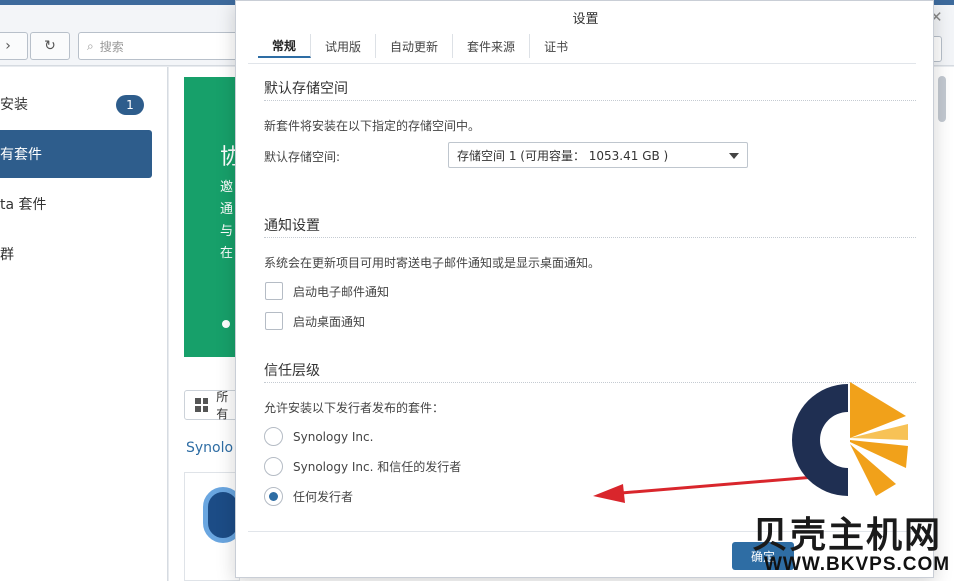 This screenshot has width=954, height=581. I want to click on tab-trial: 试用版, so click(344, 46).